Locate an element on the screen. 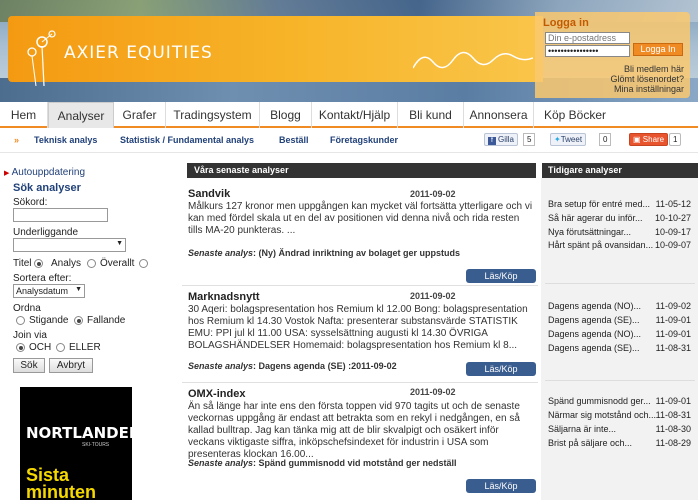  nav-blogg: Blogg is located at coordinates (286, 115).